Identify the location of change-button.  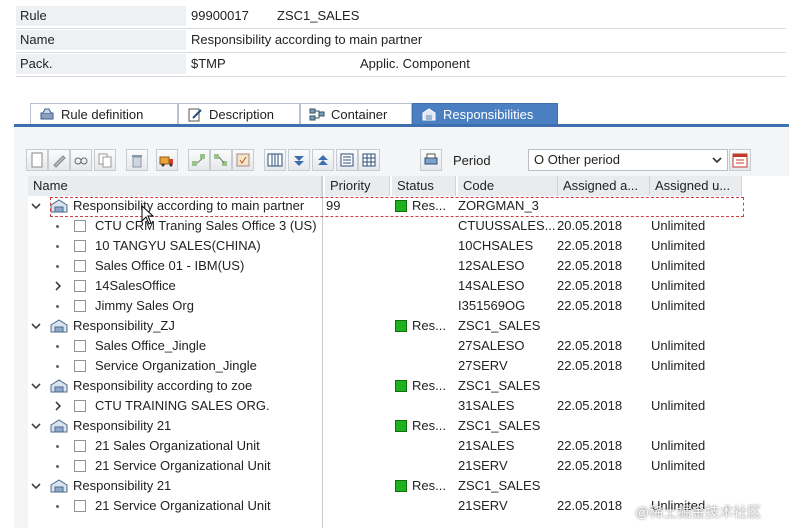
(59, 160).